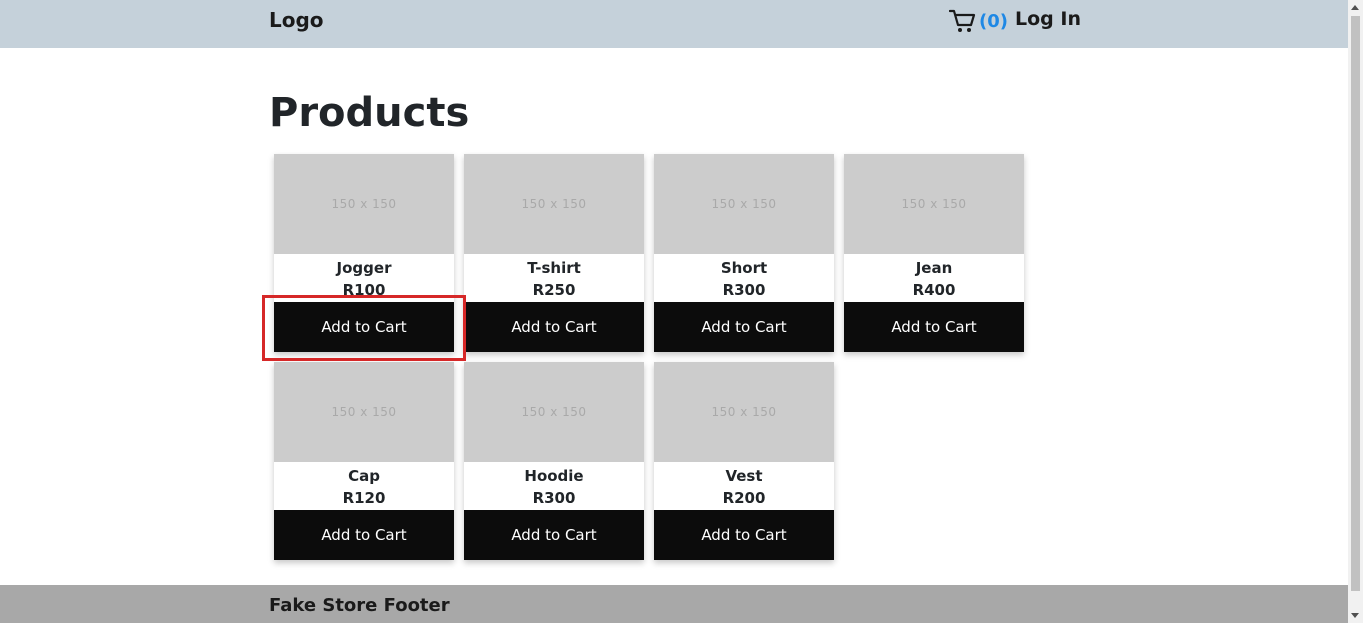 This screenshot has height=623, width=1363. I want to click on scroll-up-arrow-icon, so click(1355, 7).